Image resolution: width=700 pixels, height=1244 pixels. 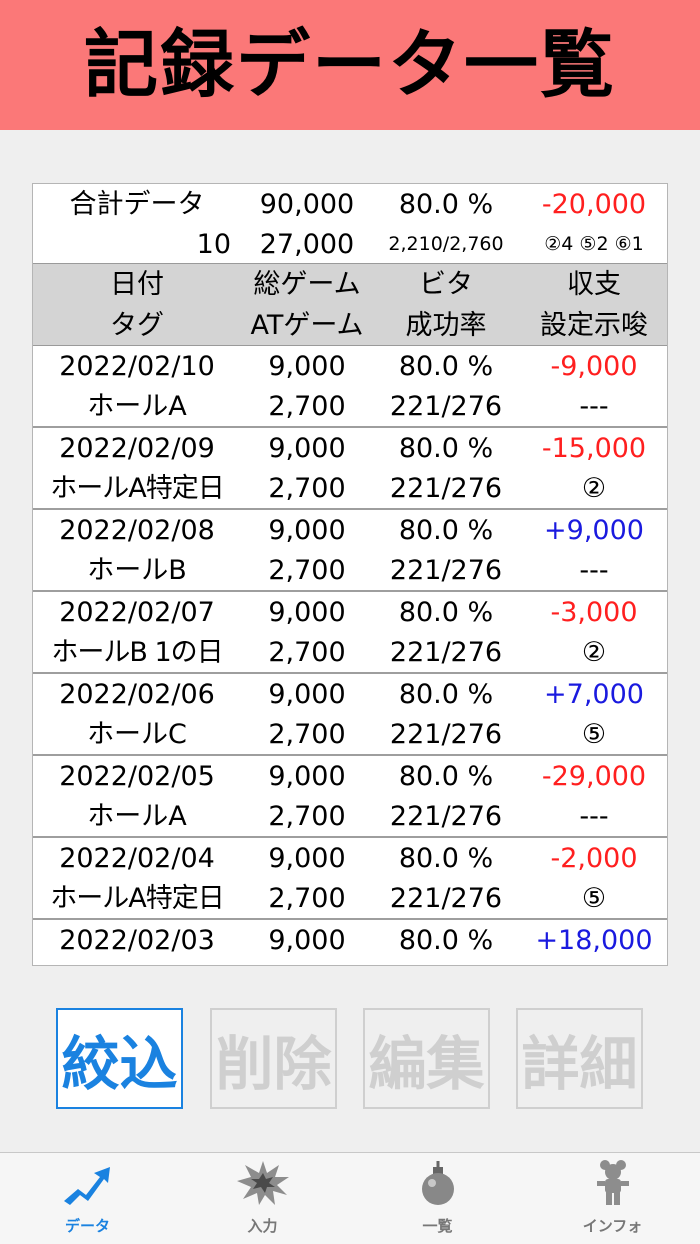 What do you see at coordinates (213, 244) in the screenshot?
I see `summary-count: 10` at bounding box center [213, 244].